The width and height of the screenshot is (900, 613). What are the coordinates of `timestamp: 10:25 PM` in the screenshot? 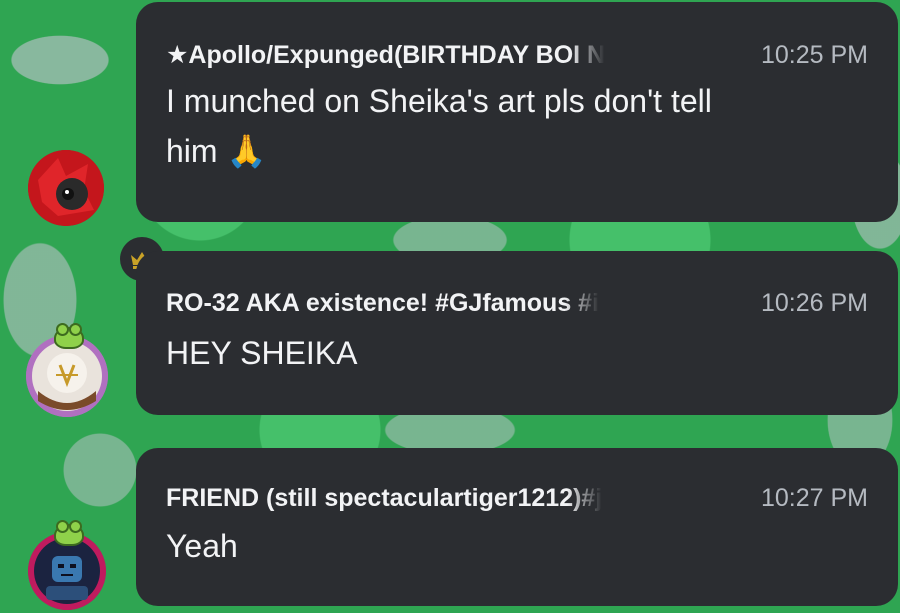 It's located at (814, 55).